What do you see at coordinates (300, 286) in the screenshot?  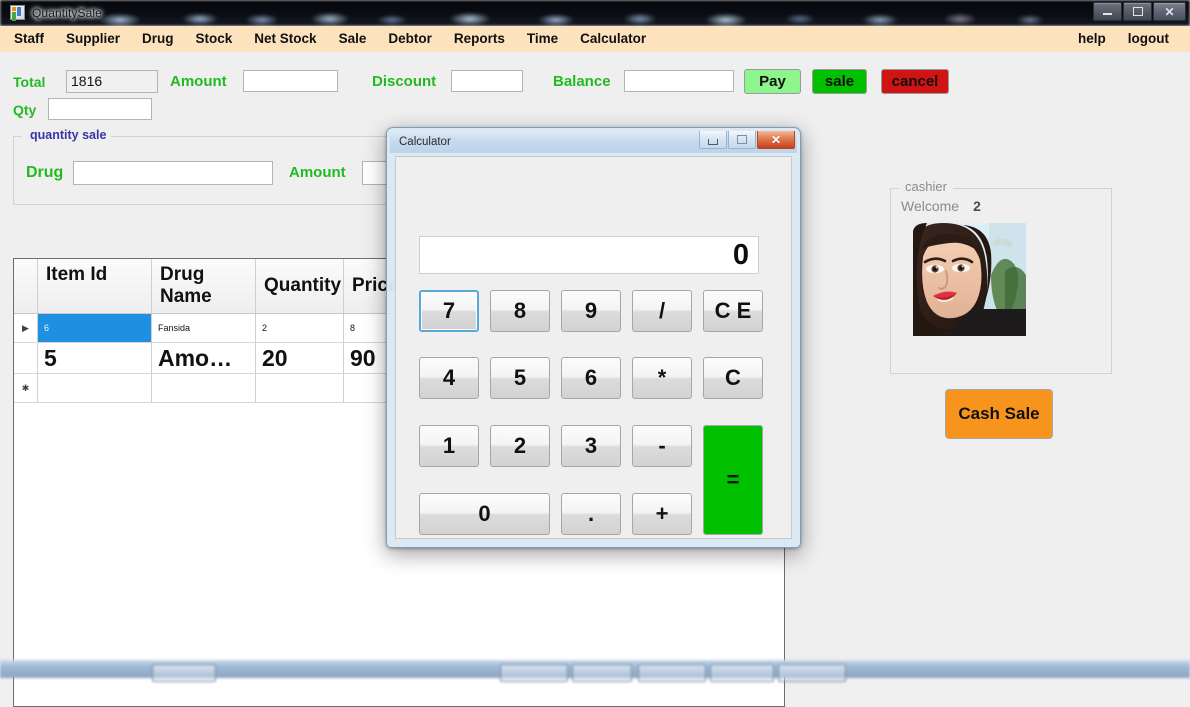 I see `grid-header-quantity: Quantity` at bounding box center [300, 286].